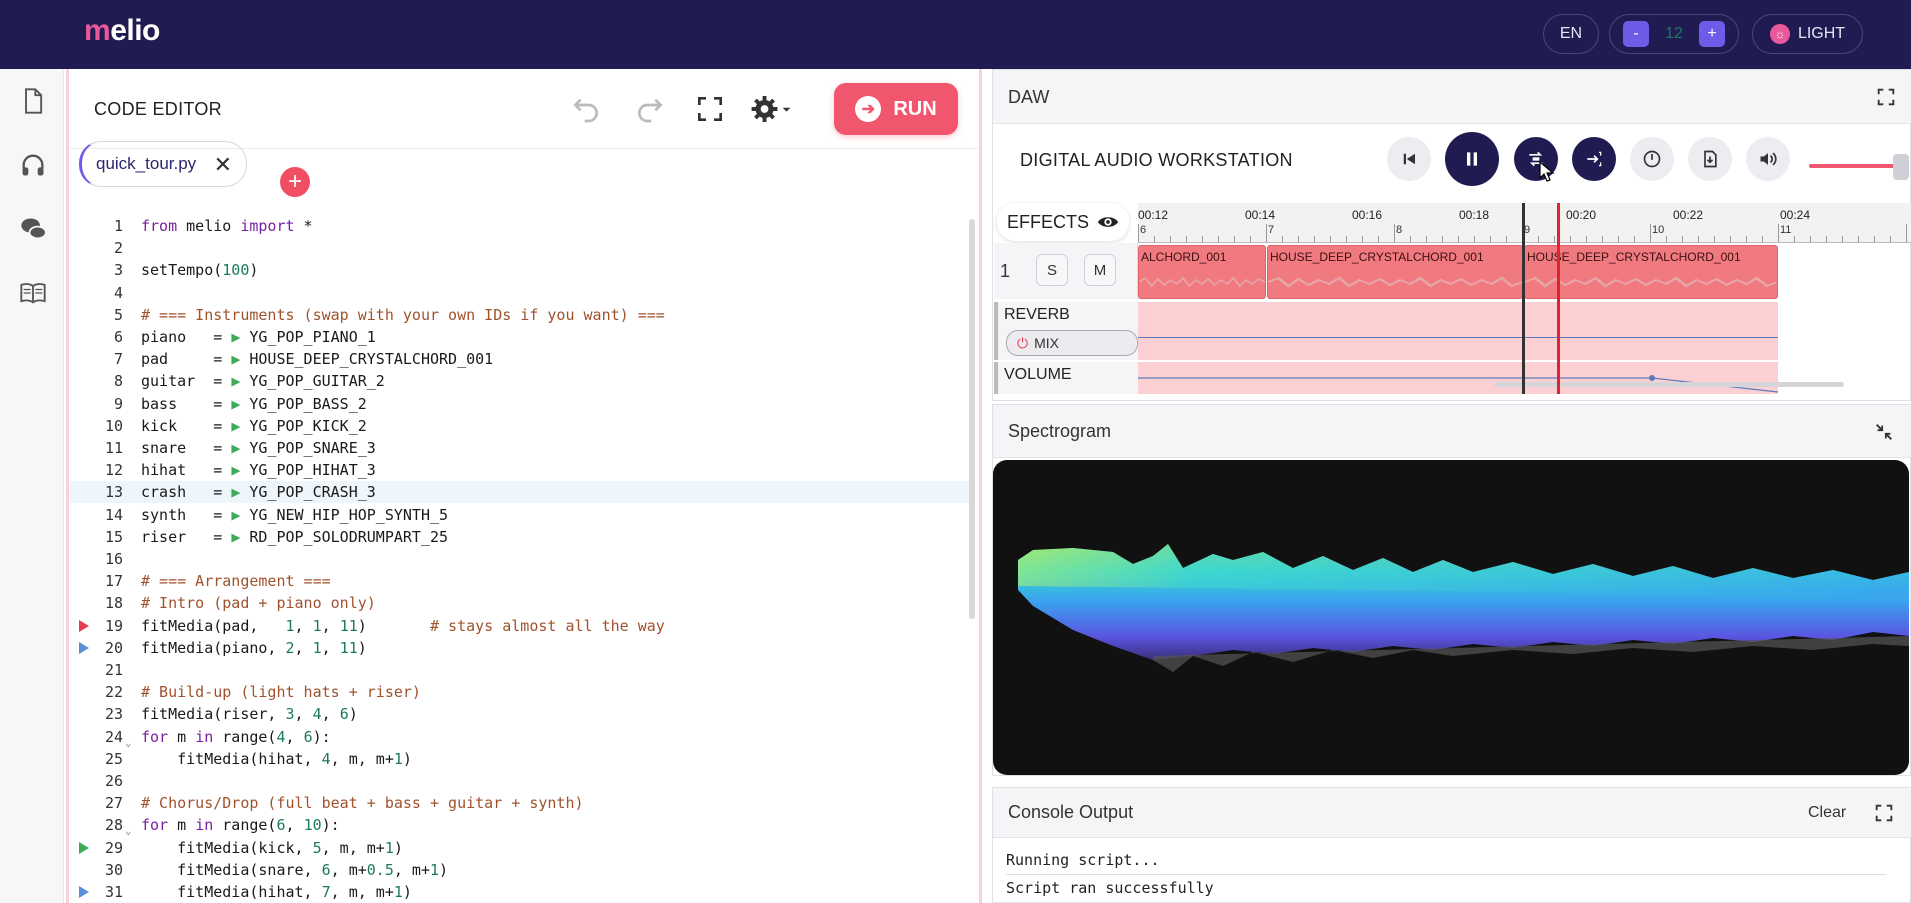  What do you see at coordinates (1884, 432) in the screenshot?
I see `collapse-spectrogram-icon` at bounding box center [1884, 432].